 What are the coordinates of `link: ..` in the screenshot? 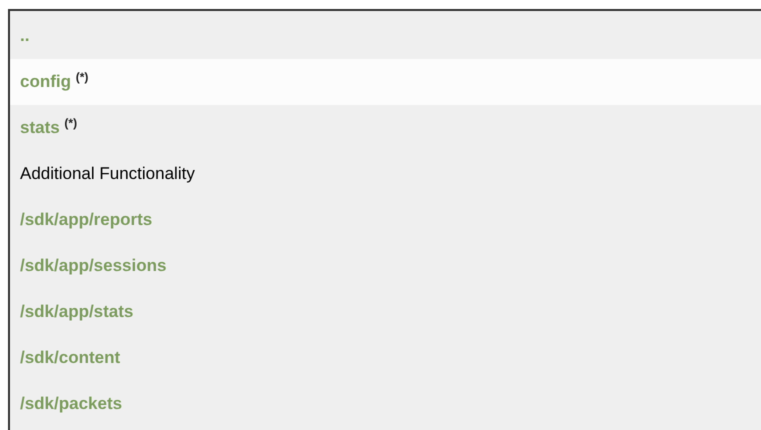 It's located at (25, 36).